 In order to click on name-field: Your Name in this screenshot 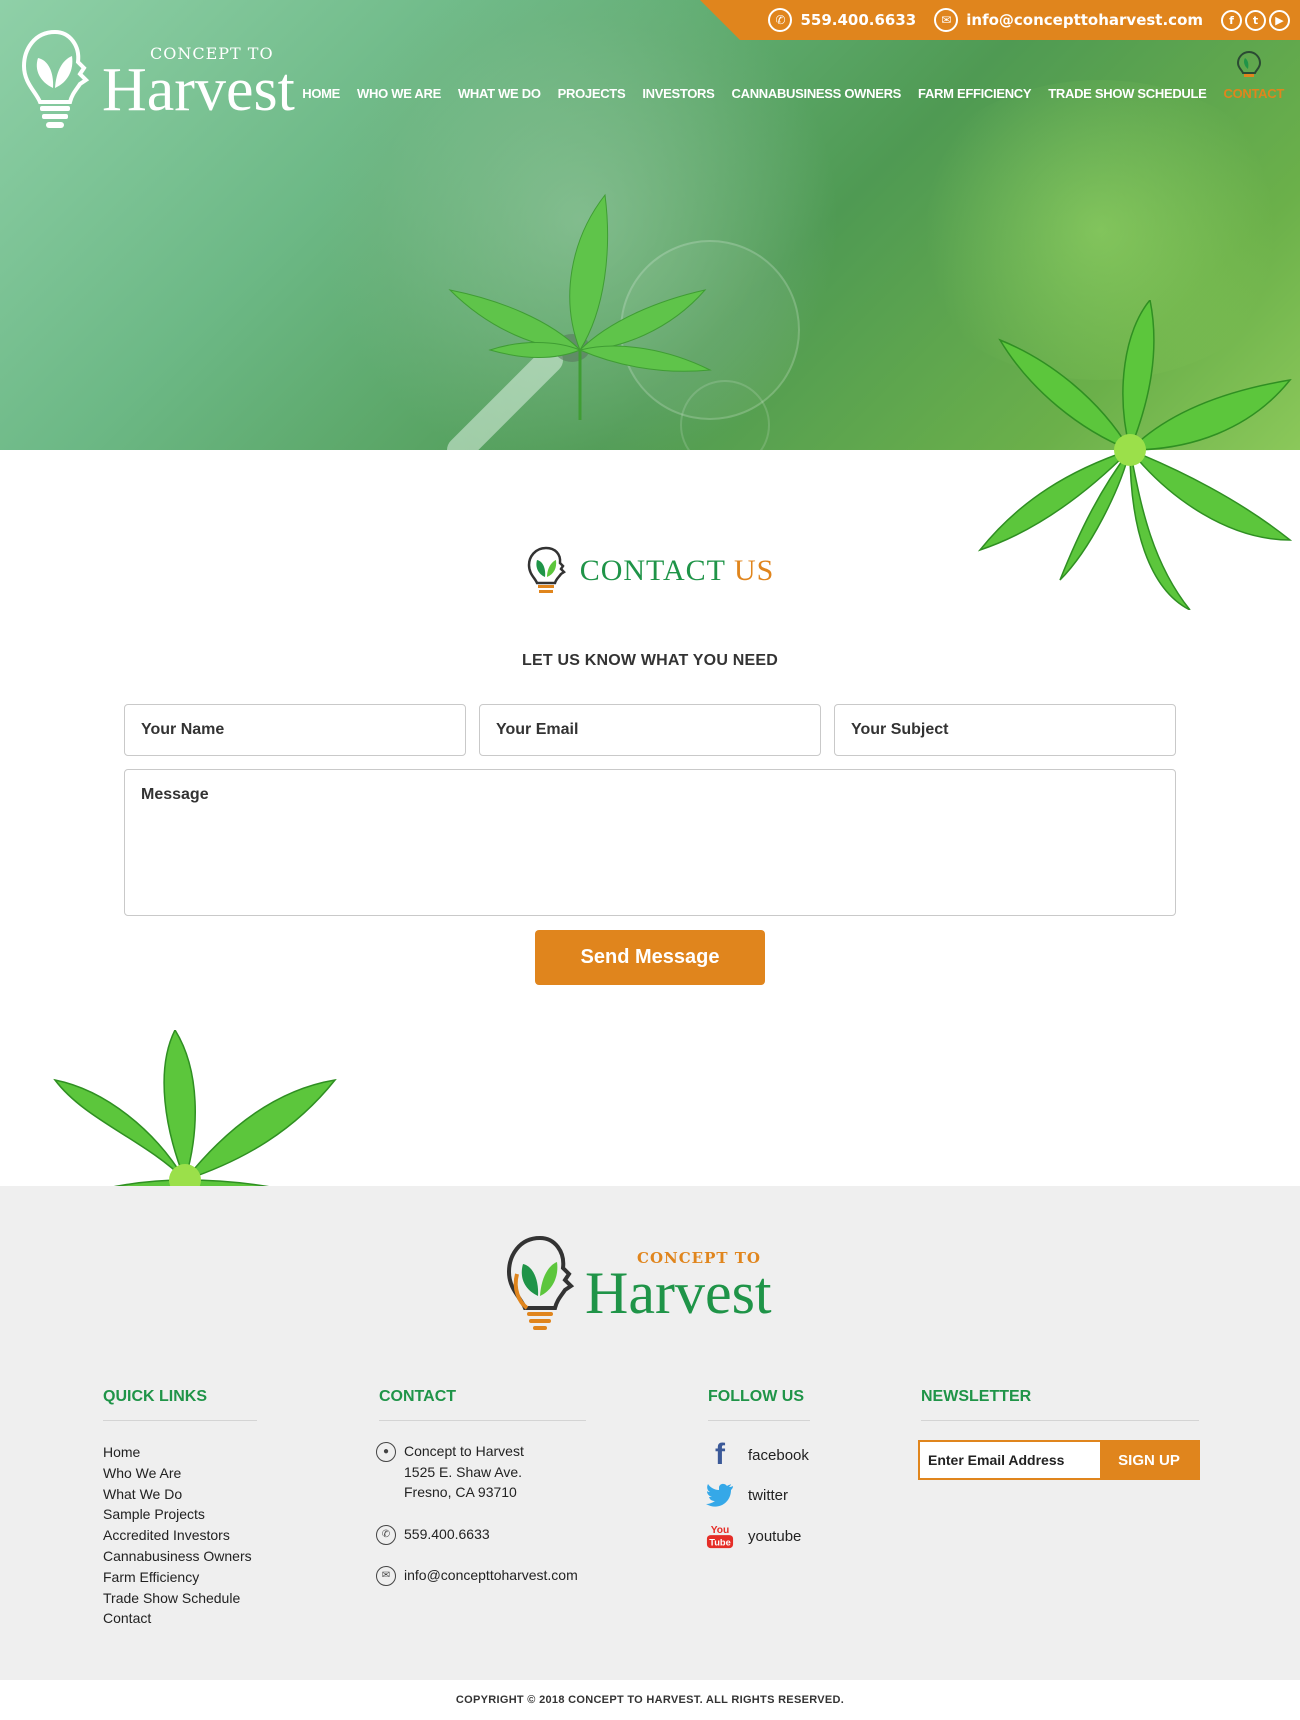, I will do `click(295, 730)`.